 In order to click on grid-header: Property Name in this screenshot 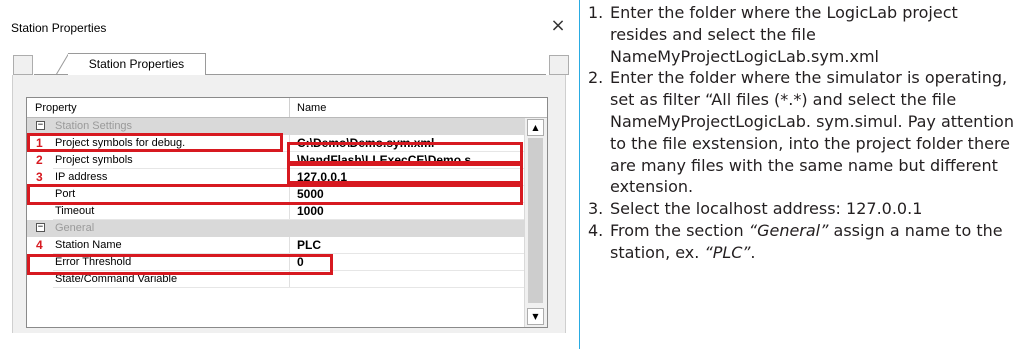, I will do `click(287, 108)`.